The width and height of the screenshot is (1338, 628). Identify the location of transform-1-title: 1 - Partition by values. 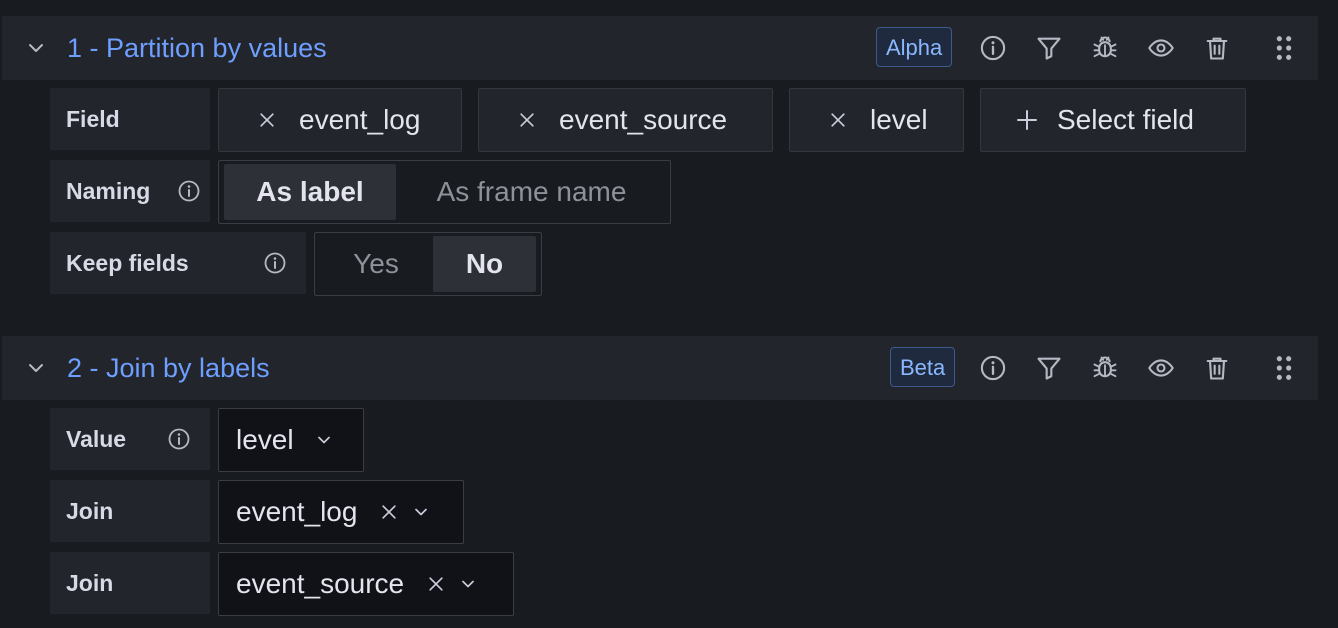
(197, 48).